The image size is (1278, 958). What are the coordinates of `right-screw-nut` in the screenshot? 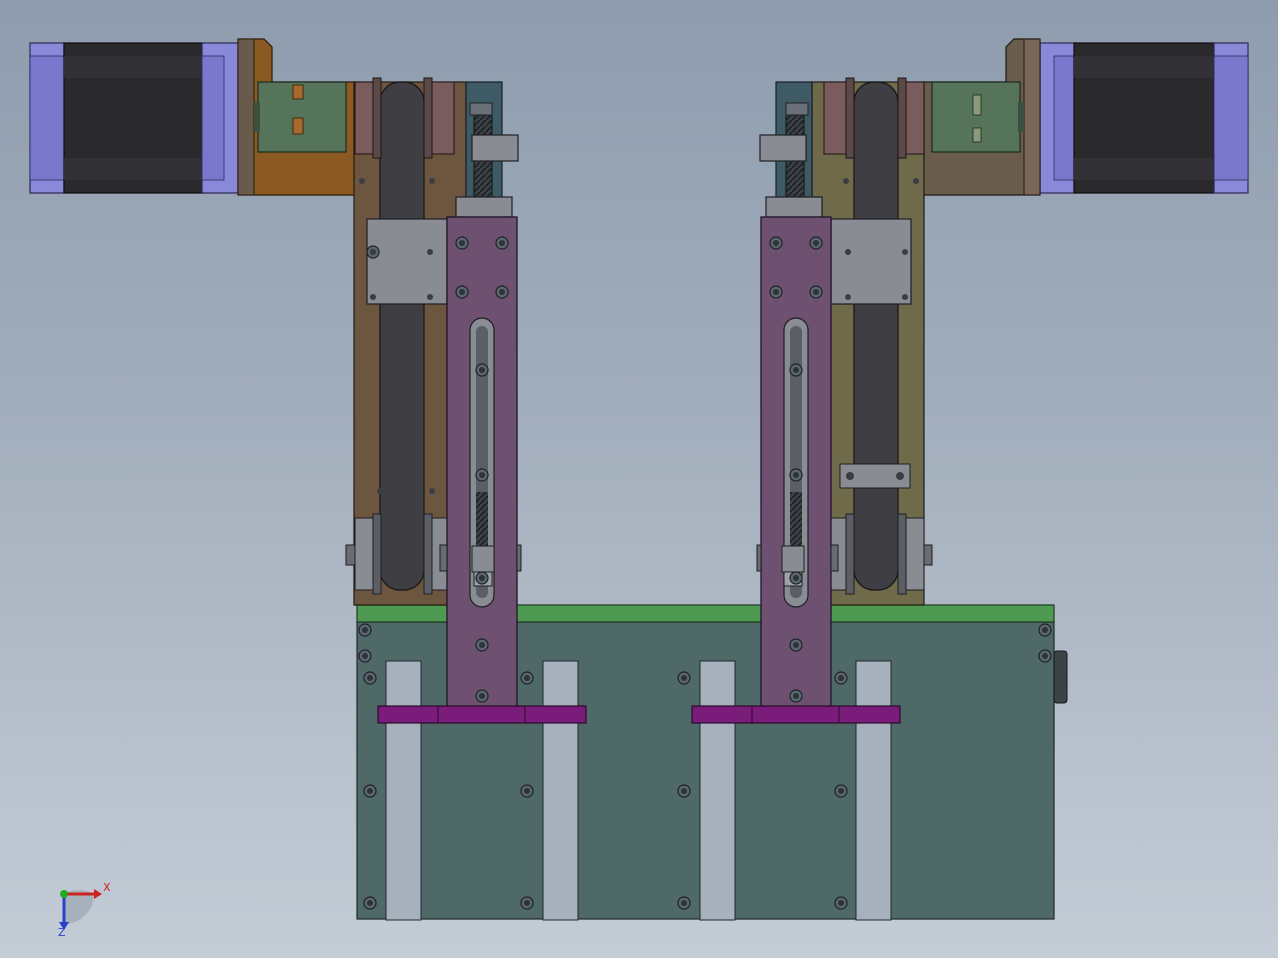 It's located at (783, 148).